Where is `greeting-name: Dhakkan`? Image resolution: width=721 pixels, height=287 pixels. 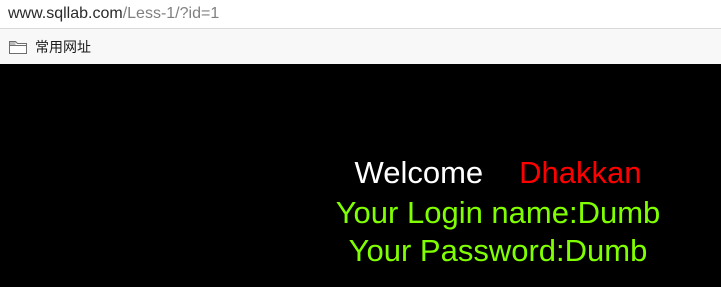 greeting-name: Dhakkan is located at coordinates (580, 172).